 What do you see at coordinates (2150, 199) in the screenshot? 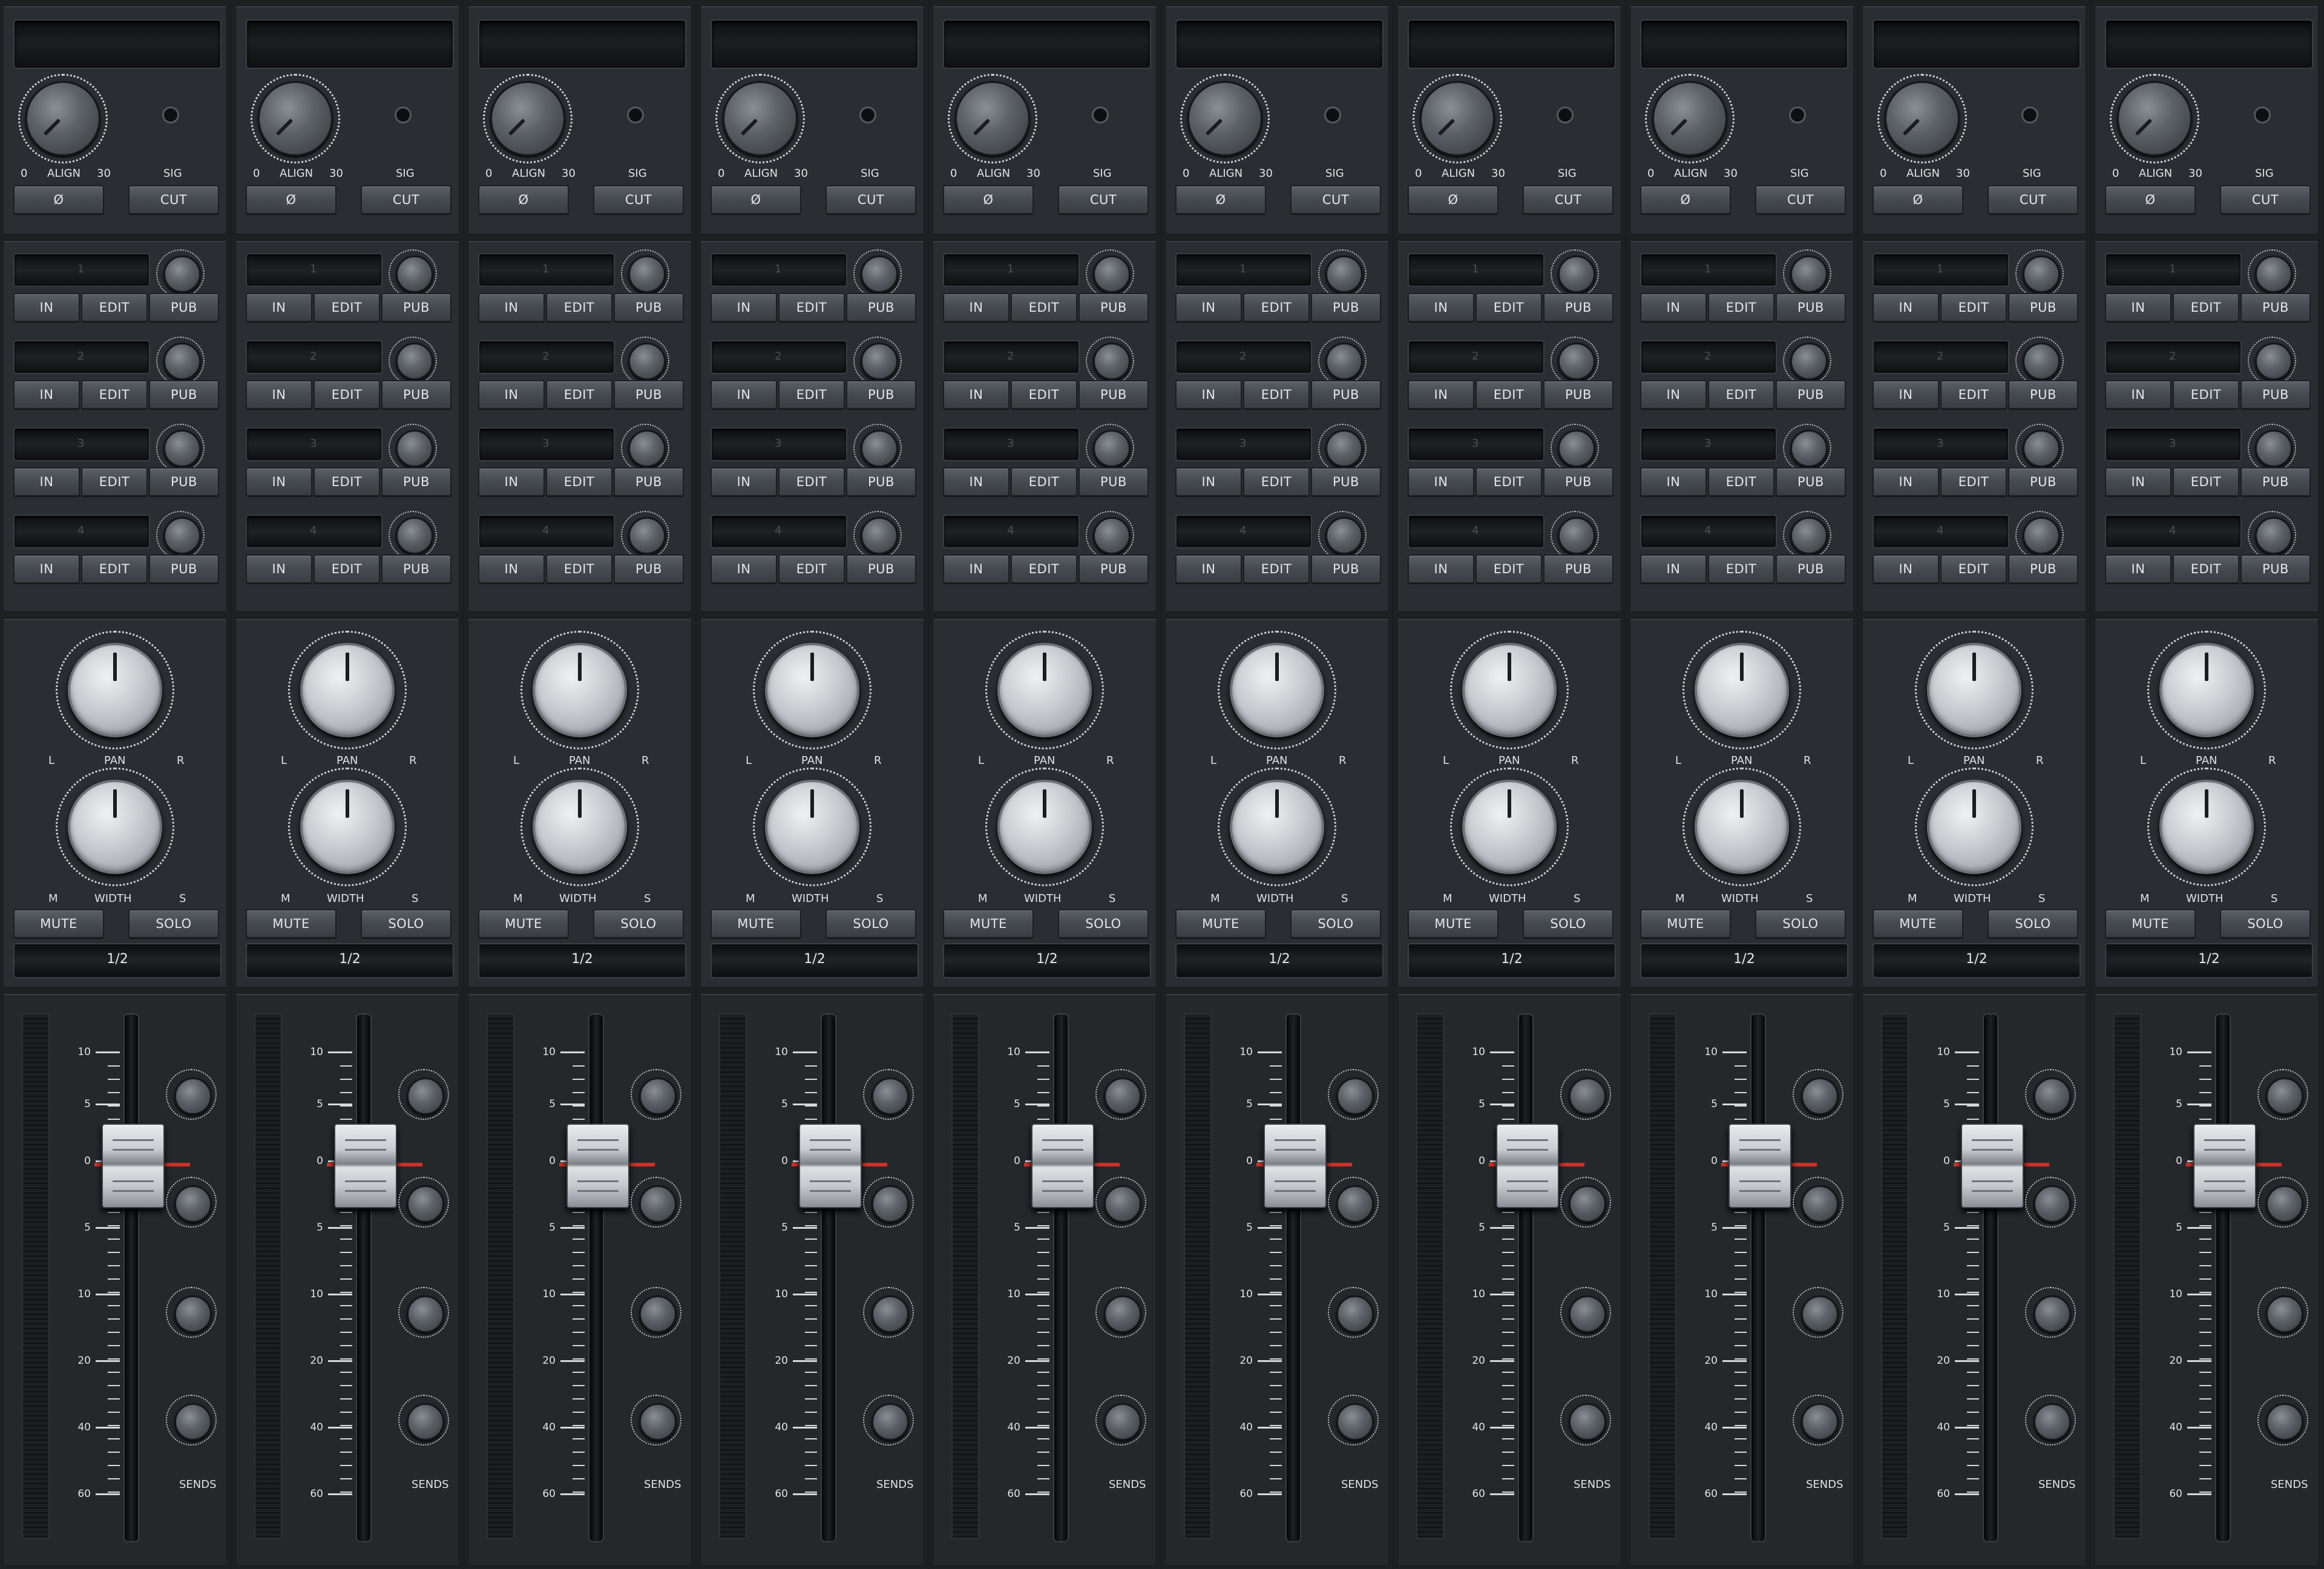
I see `phase-invert-button: Ø` at bounding box center [2150, 199].